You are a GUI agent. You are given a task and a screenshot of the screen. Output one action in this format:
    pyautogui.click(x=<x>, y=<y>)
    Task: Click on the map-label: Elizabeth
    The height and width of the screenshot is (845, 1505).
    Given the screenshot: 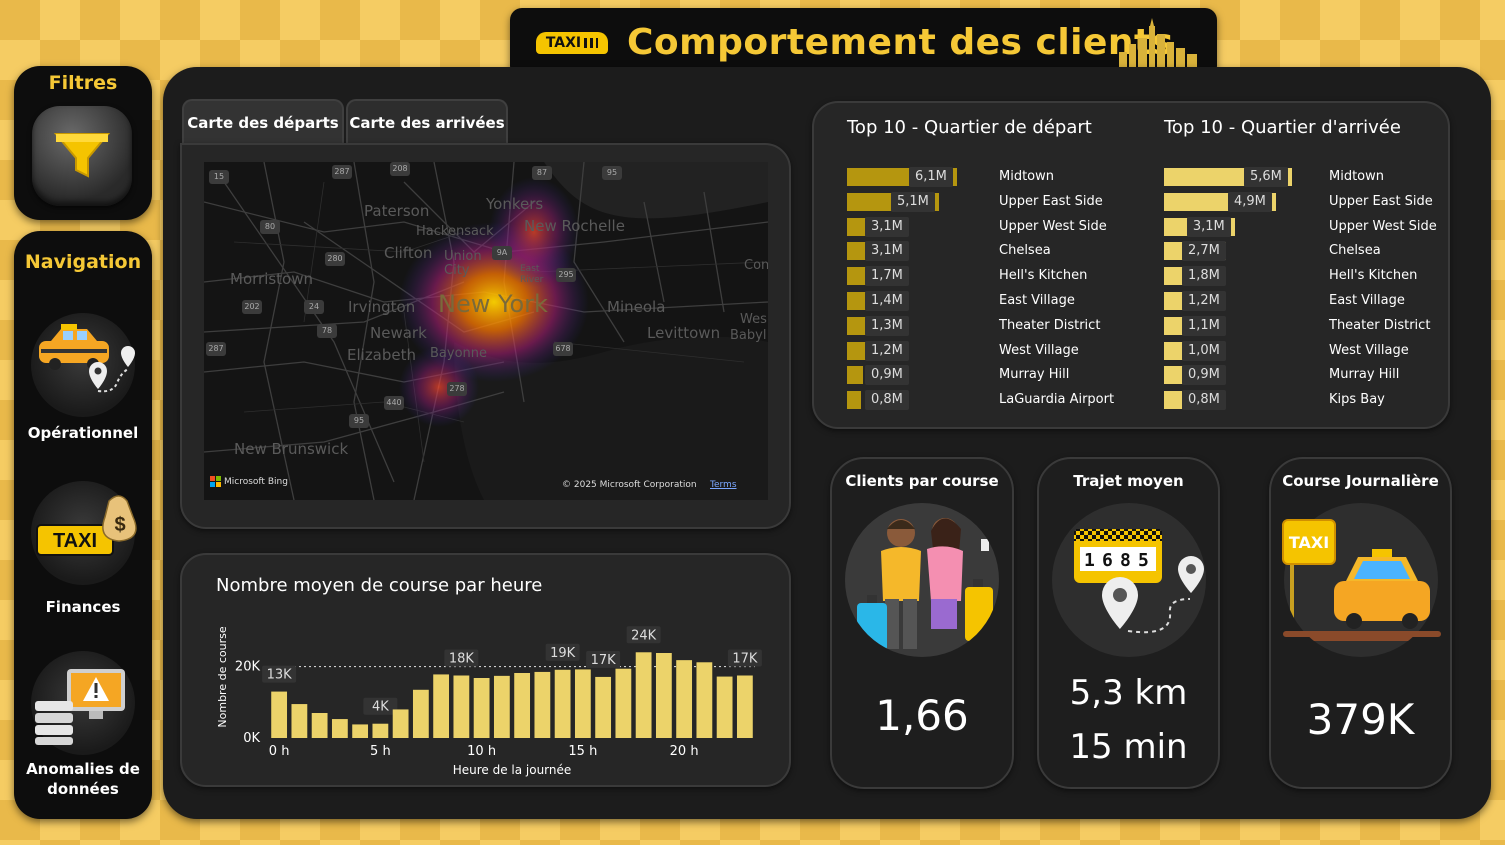 What is the action you would take?
    pyautogui.click(x=382, y=355)
    